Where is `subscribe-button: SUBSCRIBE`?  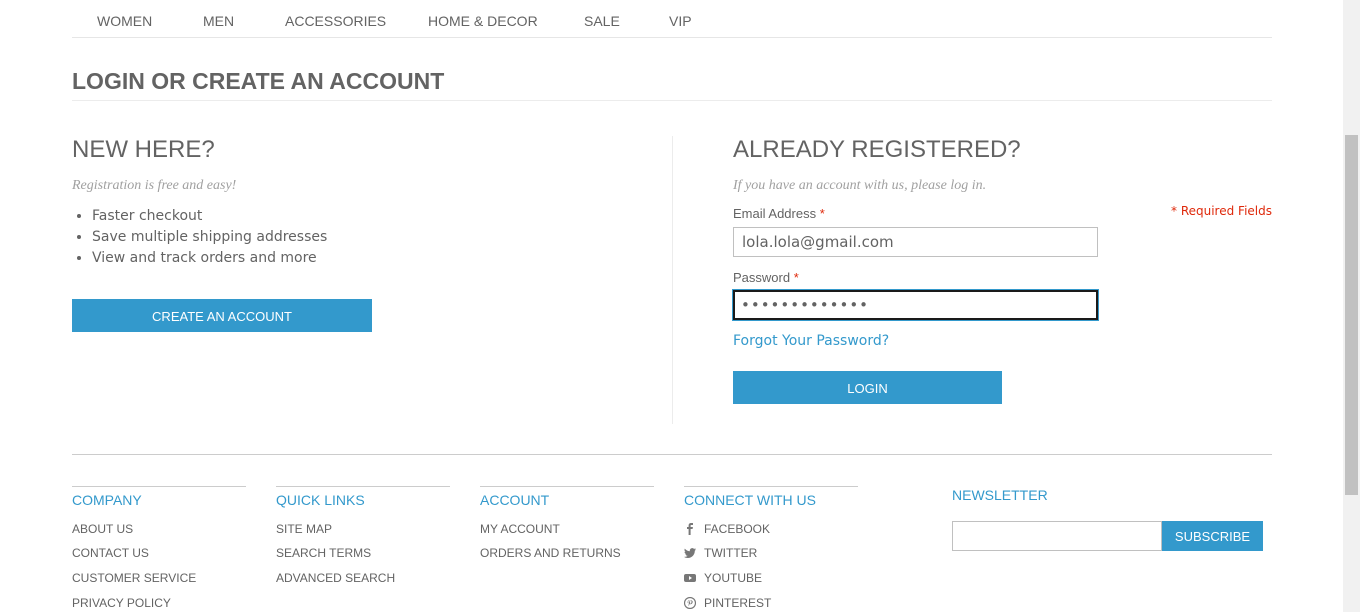
subscribe-button: SUBSCRIBE is located at coordinates (1212, 536).